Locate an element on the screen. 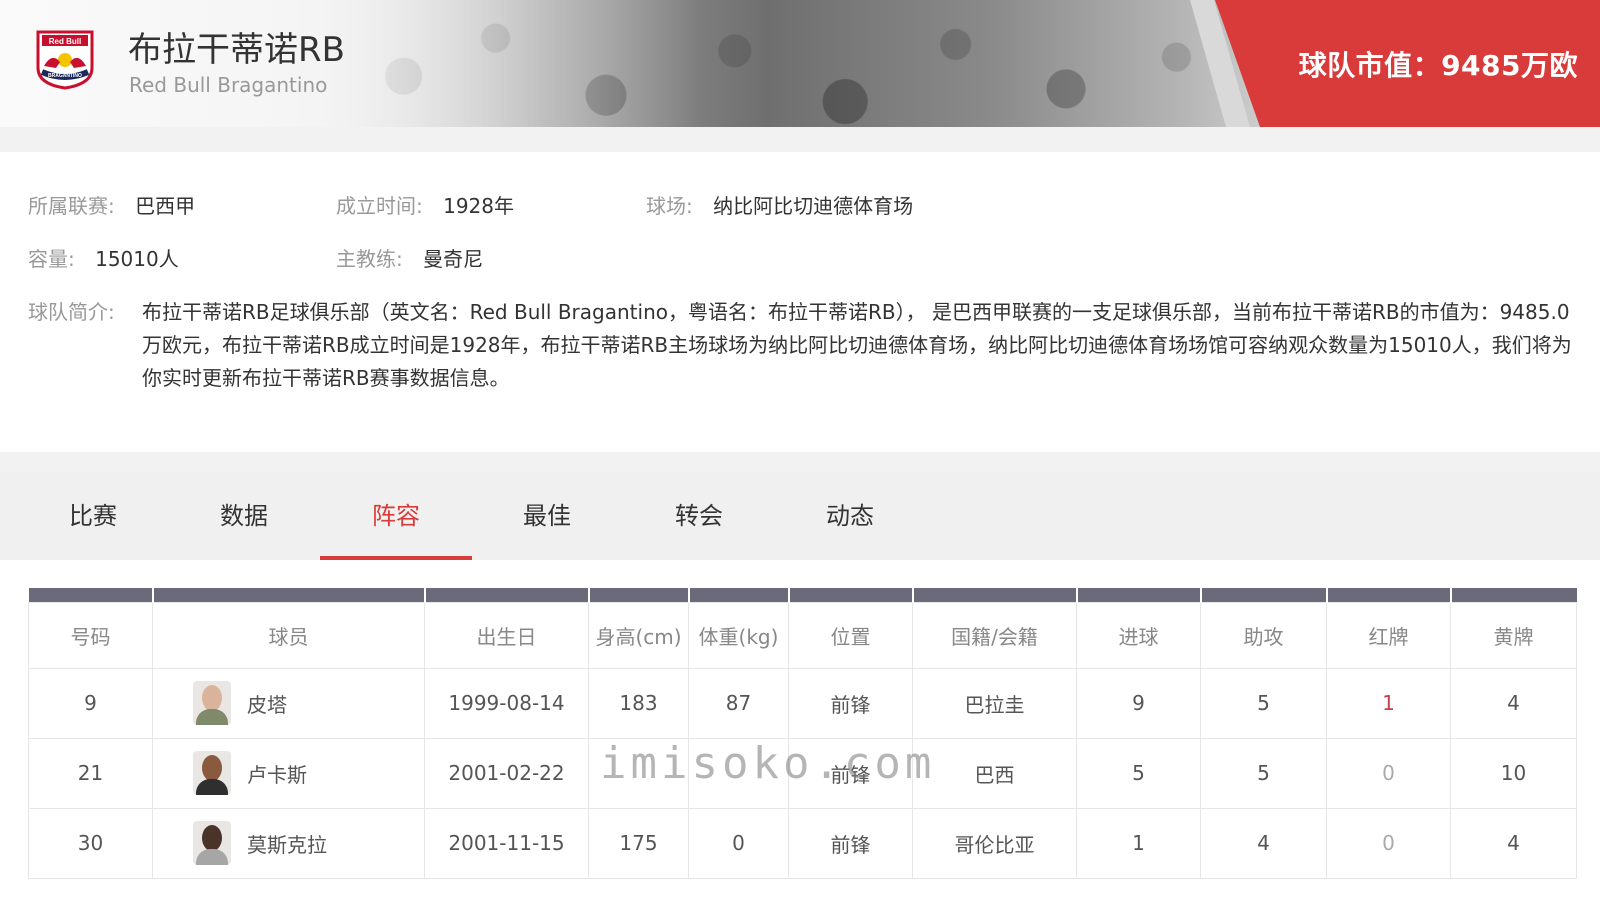 This screenshot has height=900, width=1600. player-goals: 1 is located at coordinates (1138, 843).